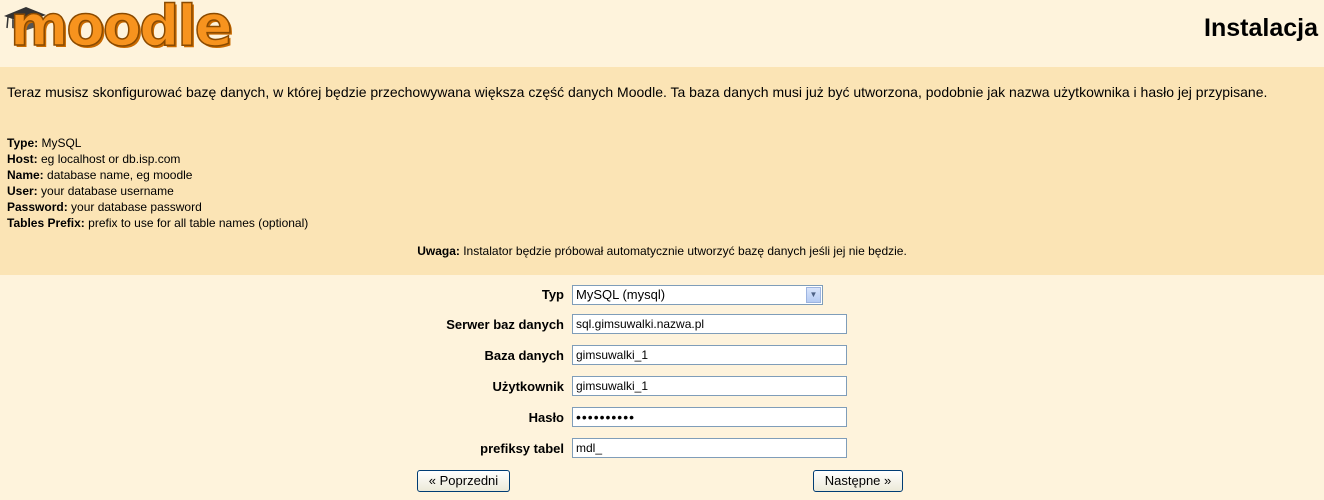 Image resolution: width=1324 pixels, height=500 pixels. What do you see at coordinates (90, 191) in the screenshot?
I see `field-help-user: User: your database username` at bounding box center [90, 191].